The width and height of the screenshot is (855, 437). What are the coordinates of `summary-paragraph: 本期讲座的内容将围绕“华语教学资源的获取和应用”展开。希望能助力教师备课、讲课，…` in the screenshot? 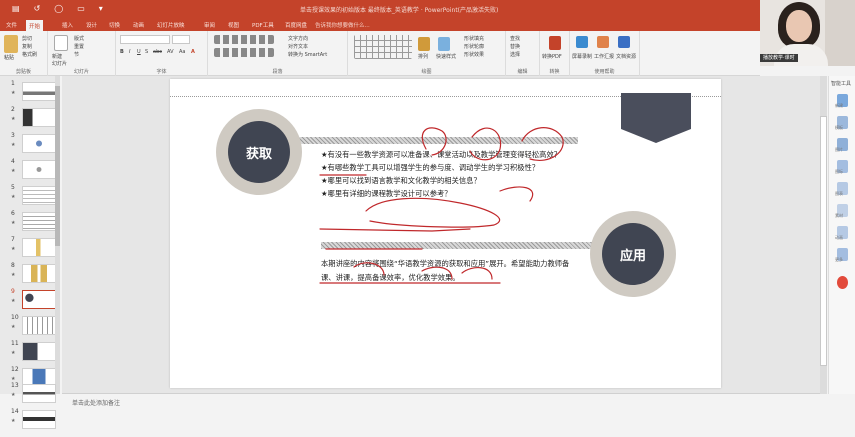 It's located at (452, 271).